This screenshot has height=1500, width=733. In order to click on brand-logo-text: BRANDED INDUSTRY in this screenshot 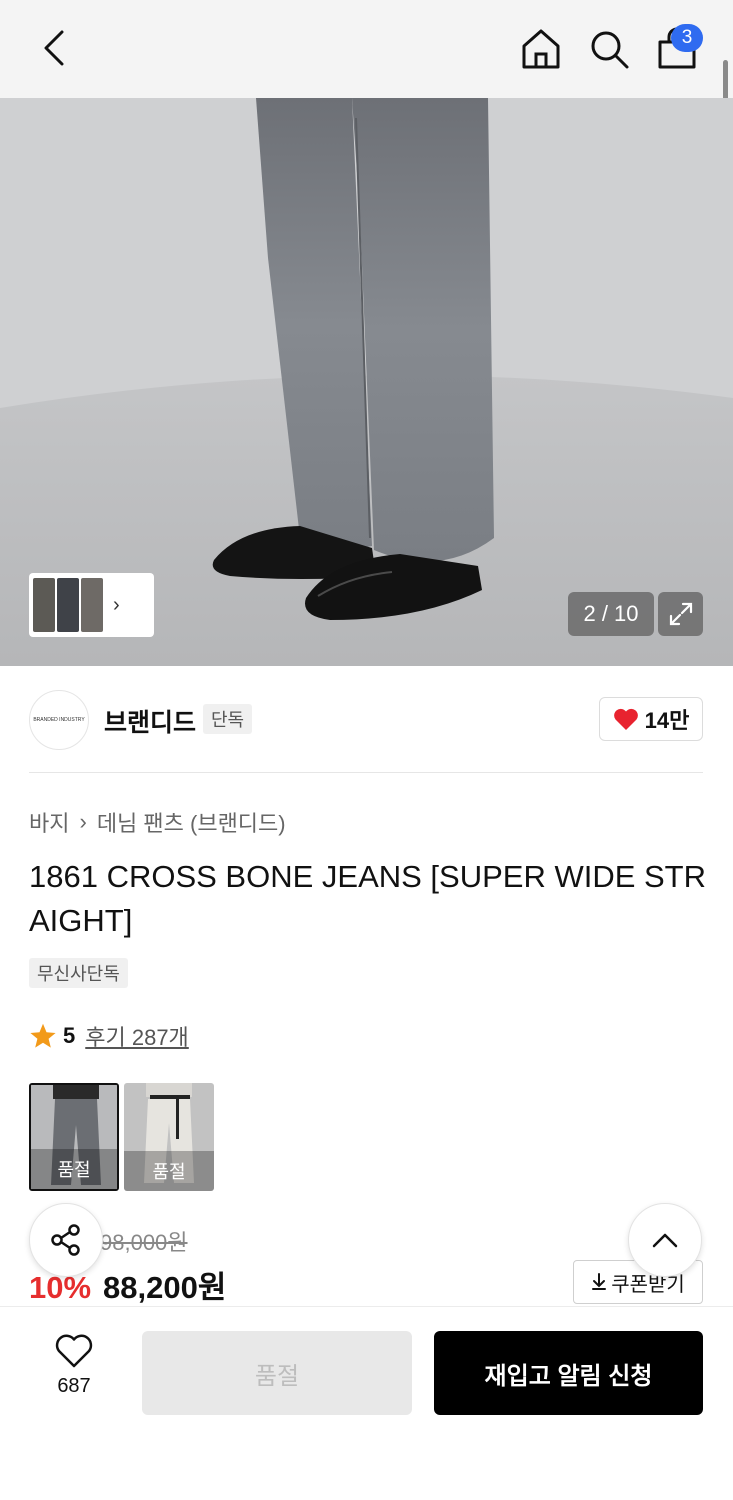, I will do `click(59, 720)`.